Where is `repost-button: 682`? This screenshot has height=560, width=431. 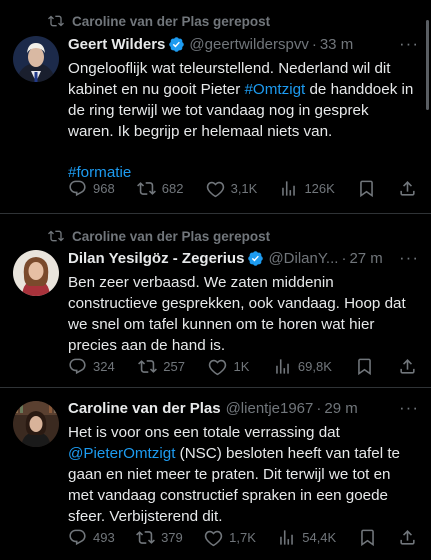
repost-button: 682 is located at coordinates (160, 188).